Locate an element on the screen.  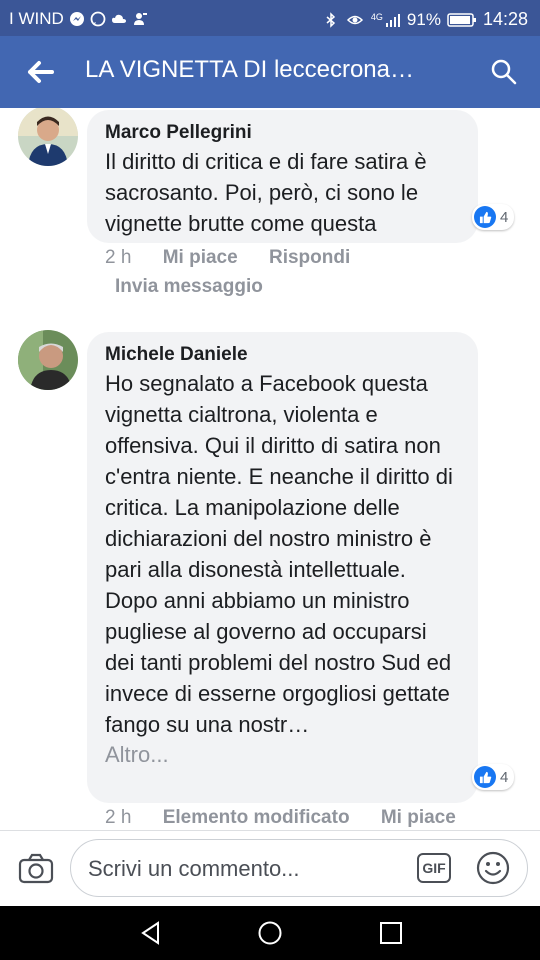
clock: 14:28 is located at coordinates (505, 19).